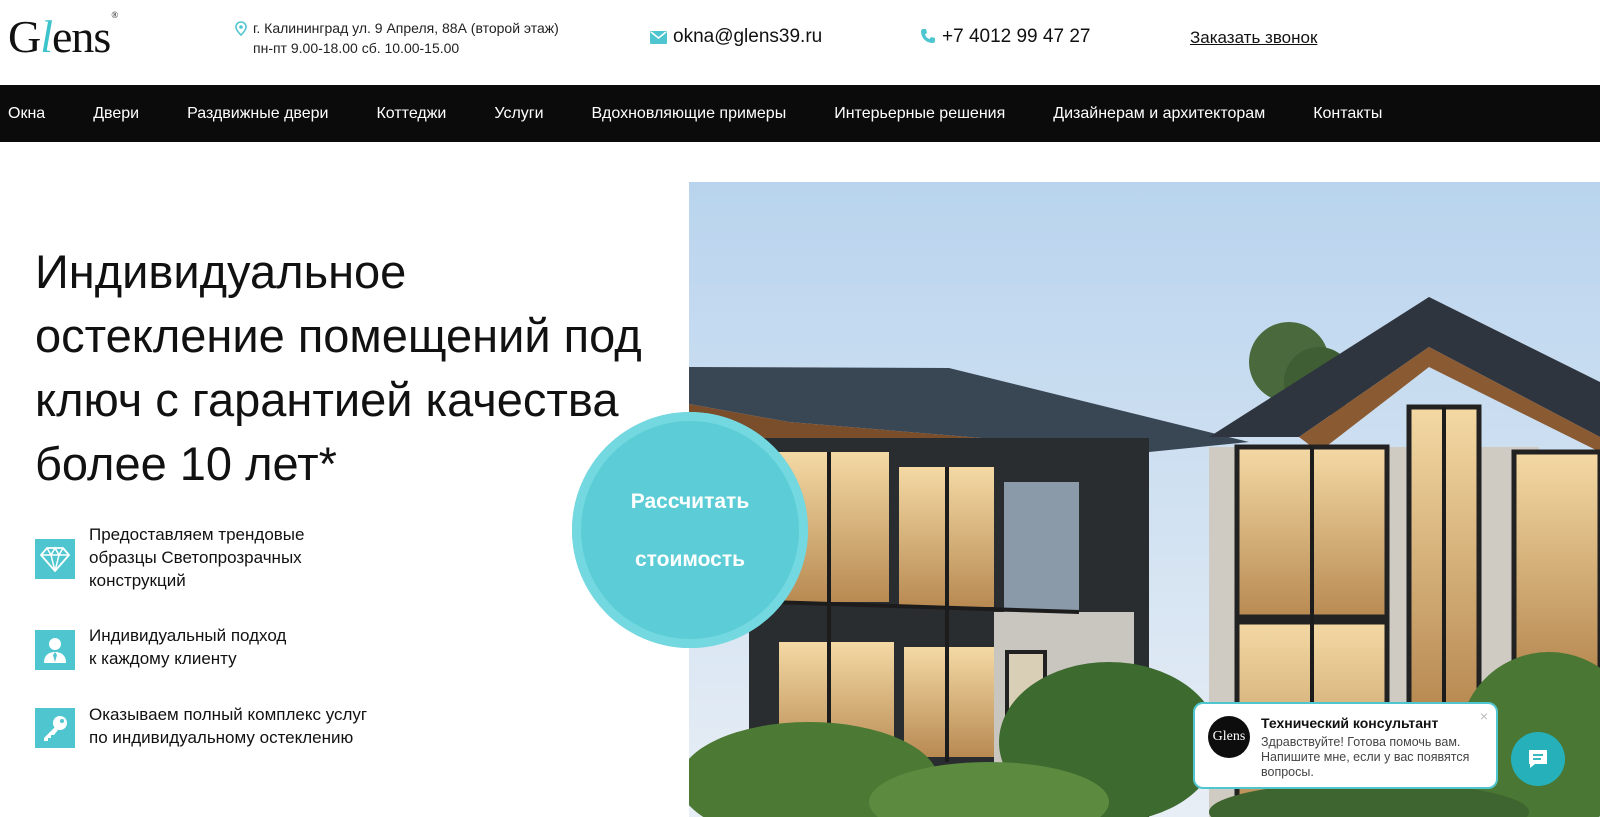 Image resolution: width=1600 pixels, height=817 pixels. I want to click on location-pin-icon, so click(241, 28).